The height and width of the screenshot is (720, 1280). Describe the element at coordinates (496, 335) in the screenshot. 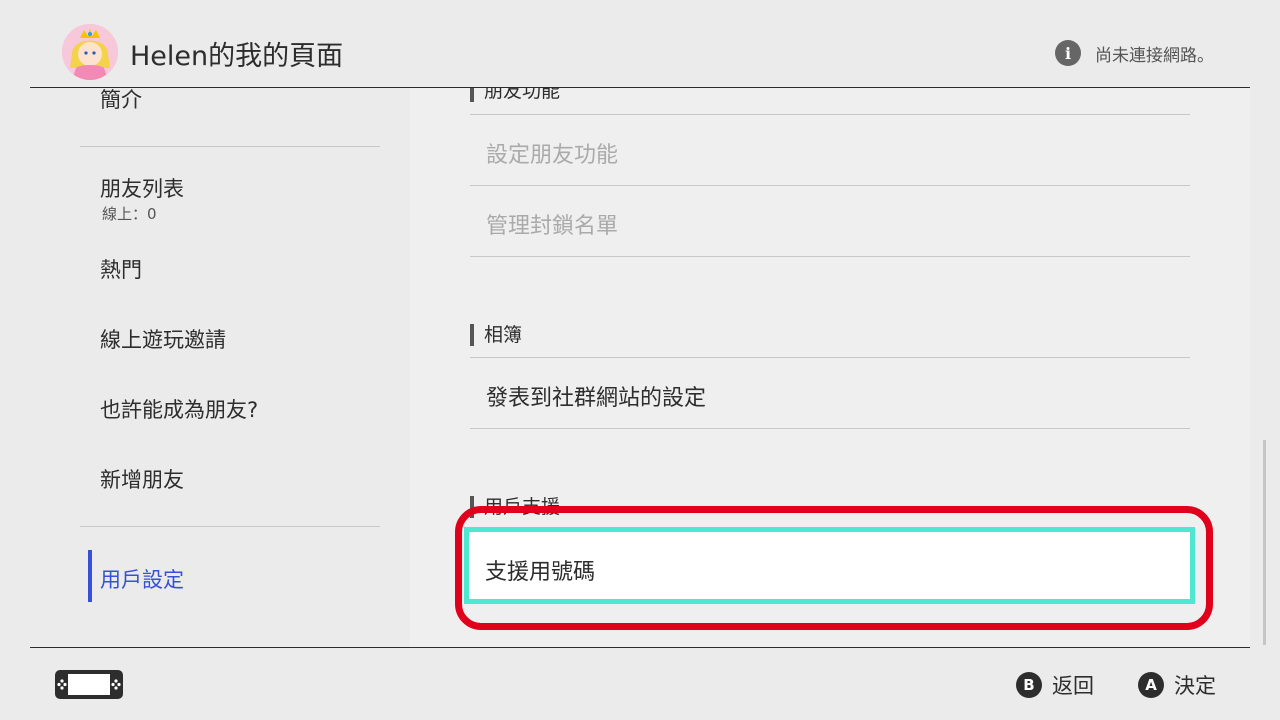

I see `section-heading-album: 相簿` at that location.